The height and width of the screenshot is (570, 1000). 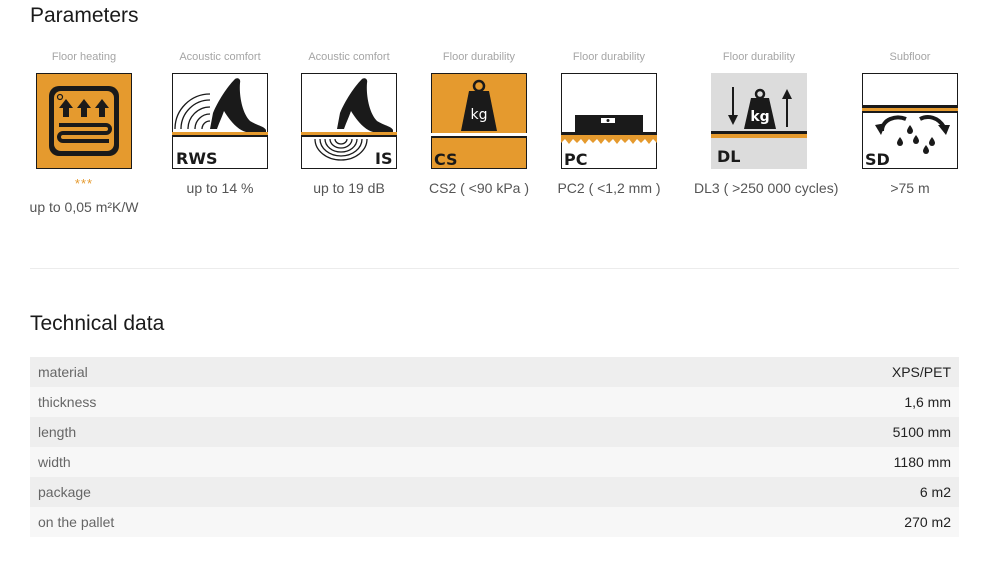 I want to click on dl-label: DL, so click(x=728, y=156).